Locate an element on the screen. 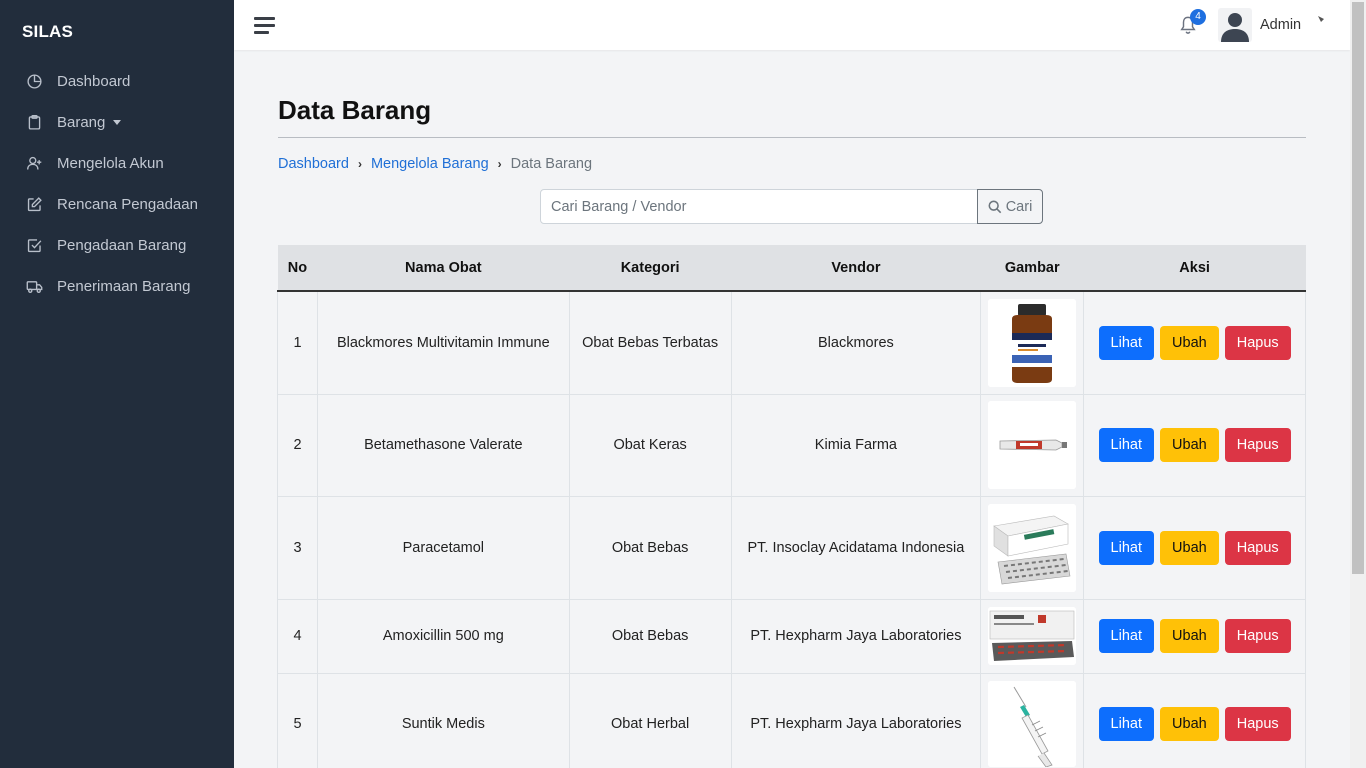 This screenshot has width=1366, height=768. cell-nama-obat: Suntik Medis is located at coordinates (443, 720).